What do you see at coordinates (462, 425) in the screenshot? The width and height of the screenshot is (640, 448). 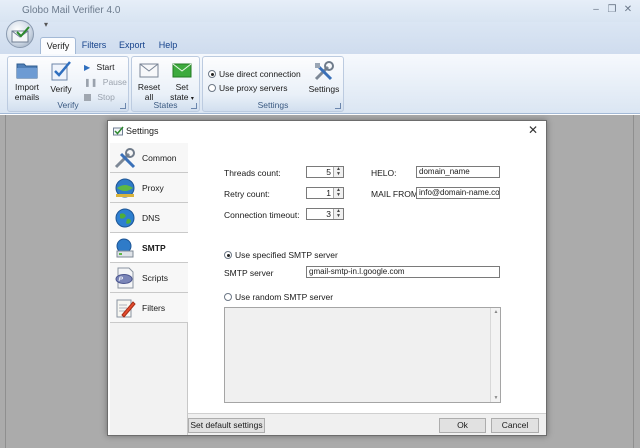 I see `ok-button: Ok` at bounding box center [462, 425].